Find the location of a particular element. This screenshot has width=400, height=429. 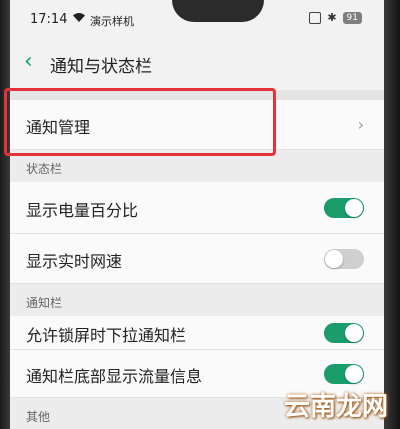

highlight-annotation-box is located at coordinates (140, 122).